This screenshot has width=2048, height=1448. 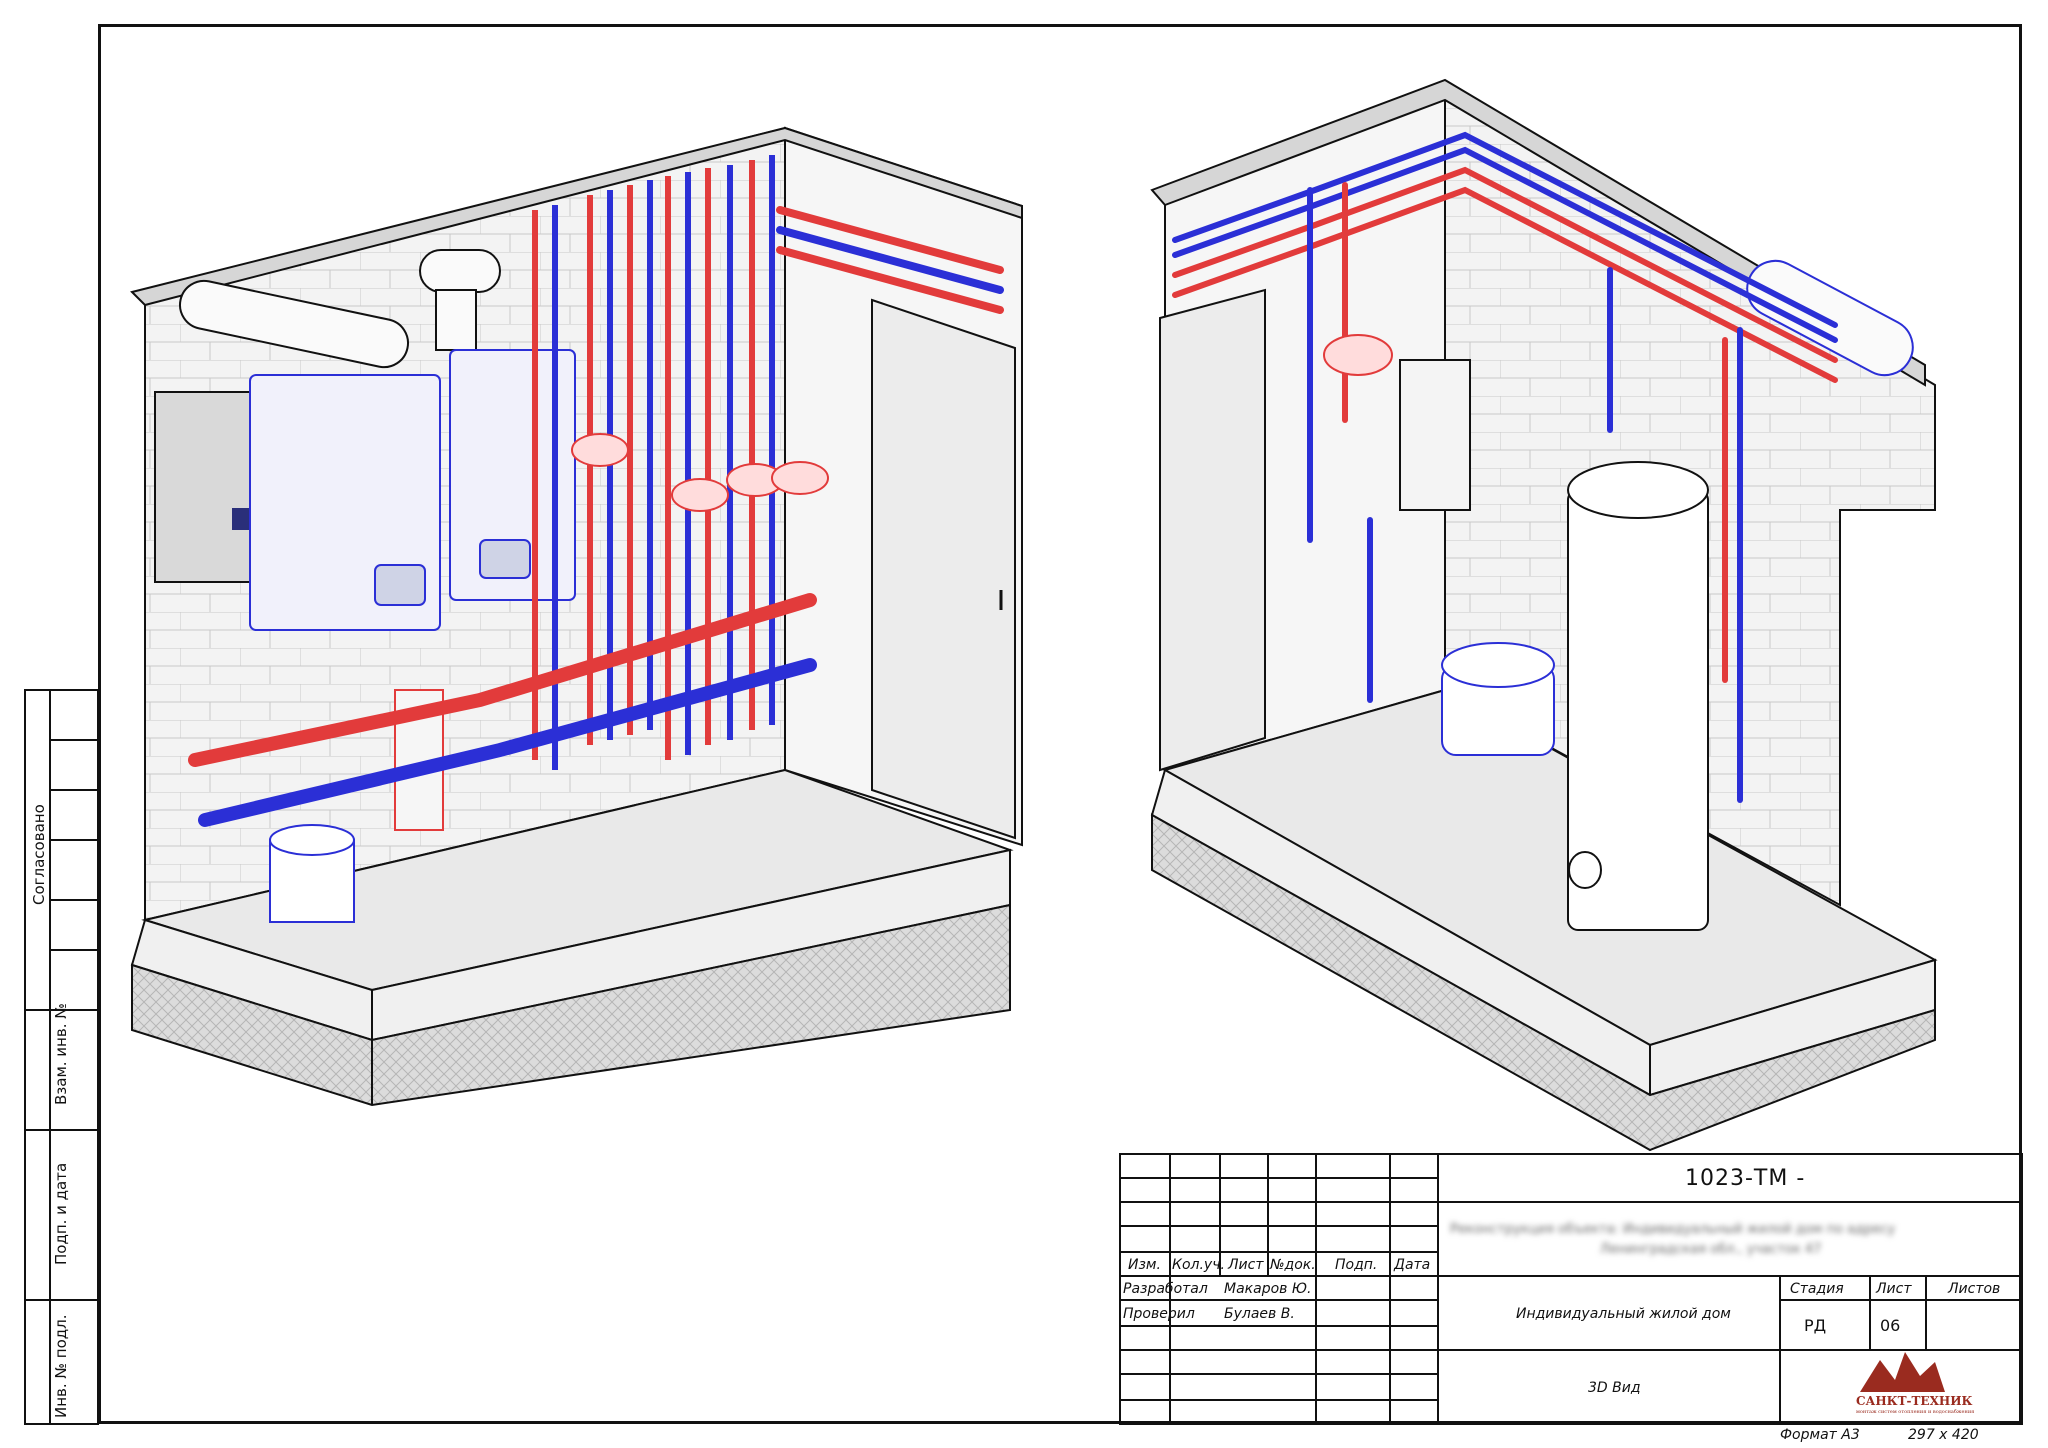 What do you see at coordinates (1817, 1289) in the screenshot?
I see `stage-label: Стадия` at bounding box center [1817, 1289].